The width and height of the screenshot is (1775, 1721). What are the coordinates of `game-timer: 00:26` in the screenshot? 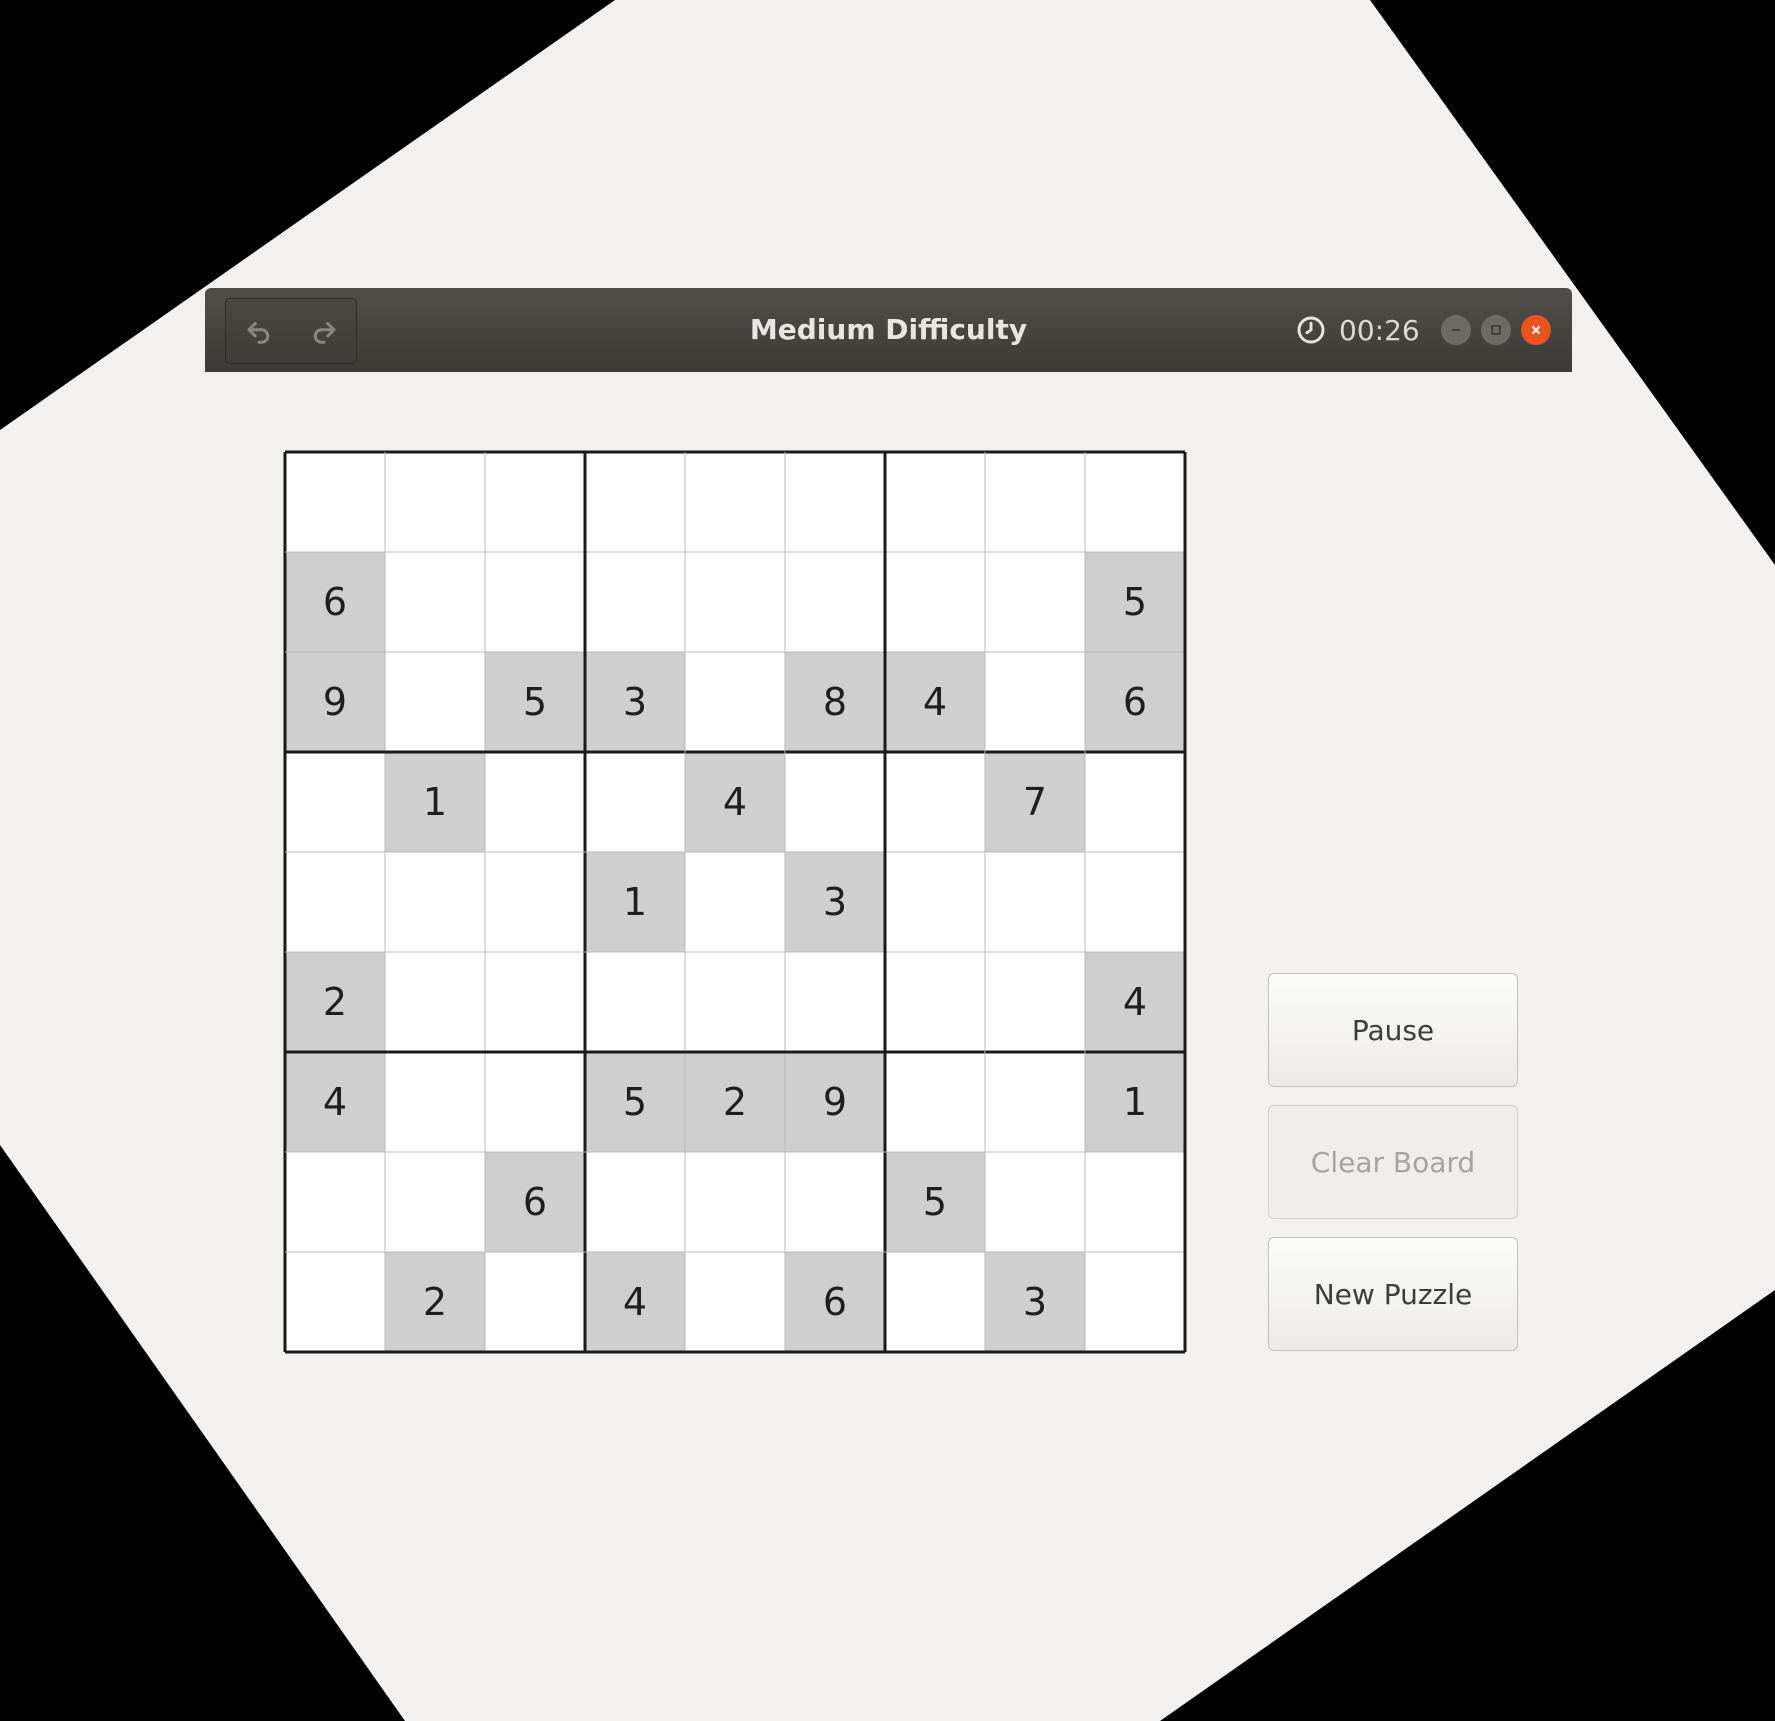 It's located at (1357, 330).